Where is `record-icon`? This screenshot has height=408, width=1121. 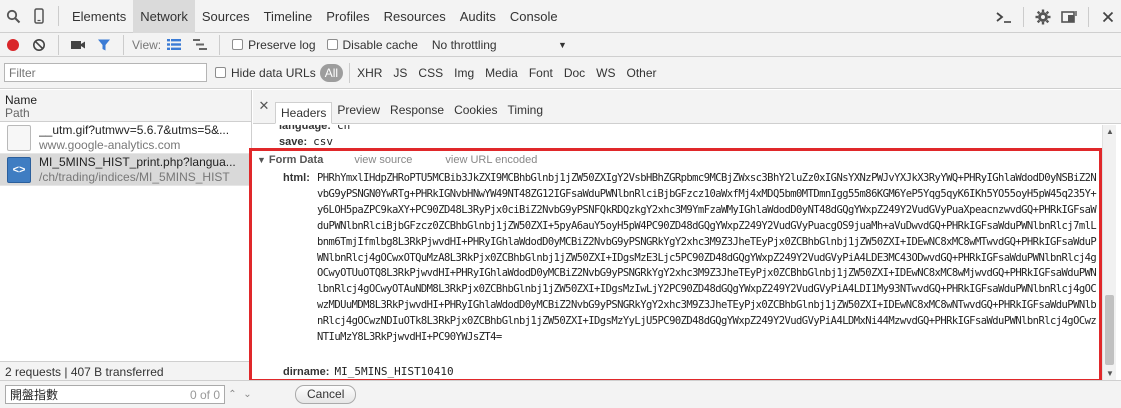
record-icon is located at coordinates (13, 45).